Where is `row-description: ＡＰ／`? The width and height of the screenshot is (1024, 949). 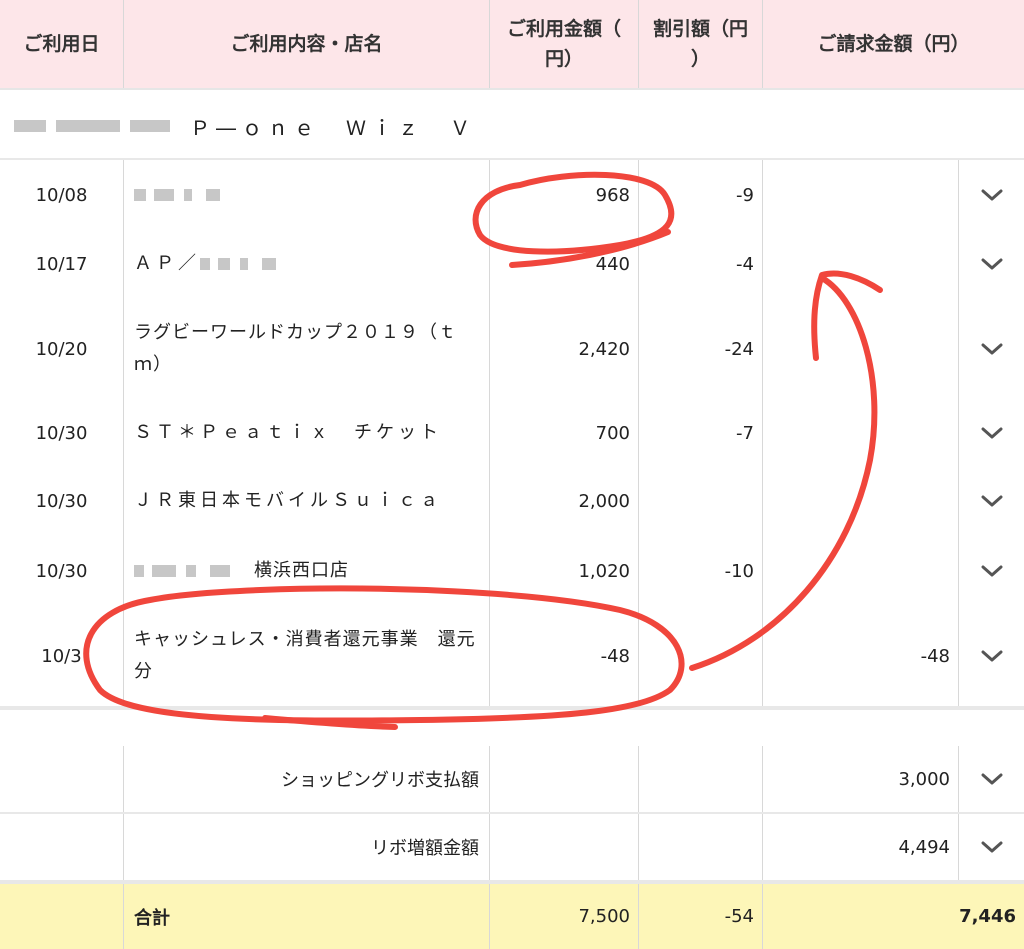
row-description: ＡＰ／ is located at coordinates (306, 264).